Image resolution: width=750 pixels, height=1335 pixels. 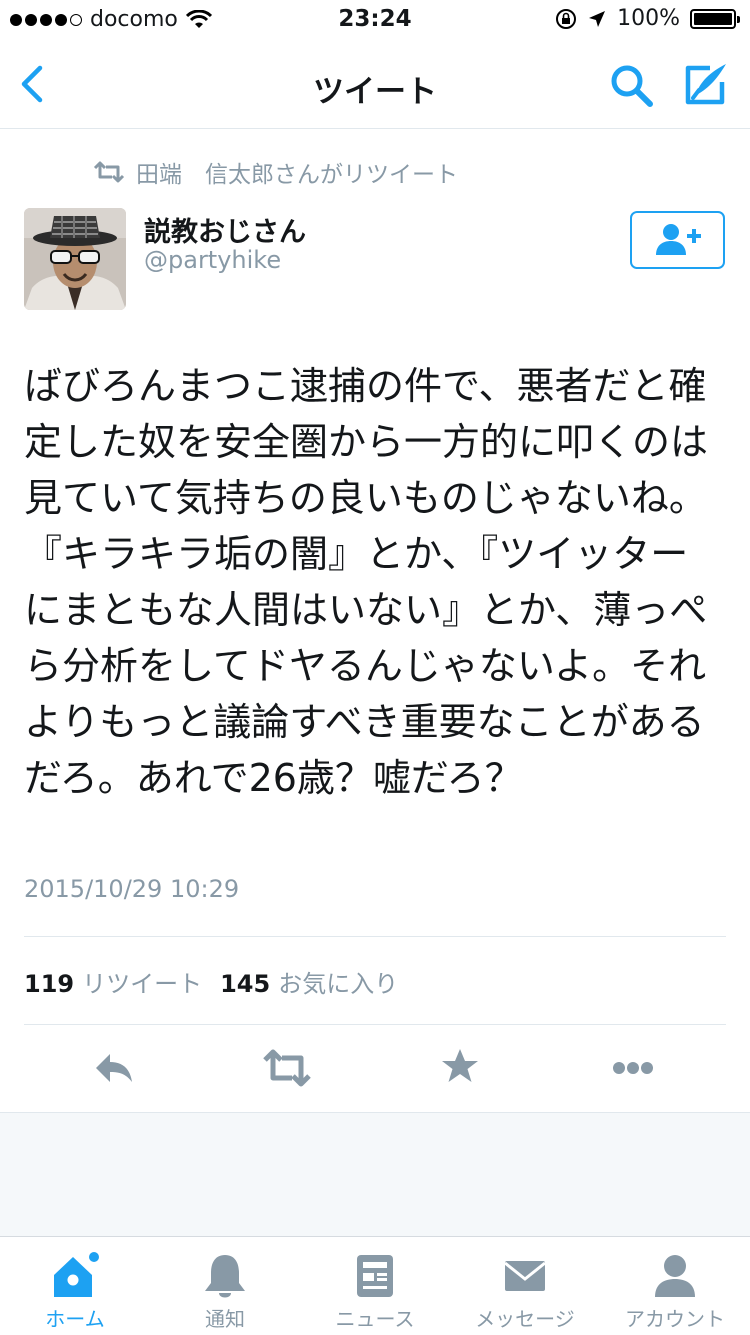 I want to click on tab-bar: ホーム 通知 ニュース メッセージ アカウント, so click(x=375, y=1285).